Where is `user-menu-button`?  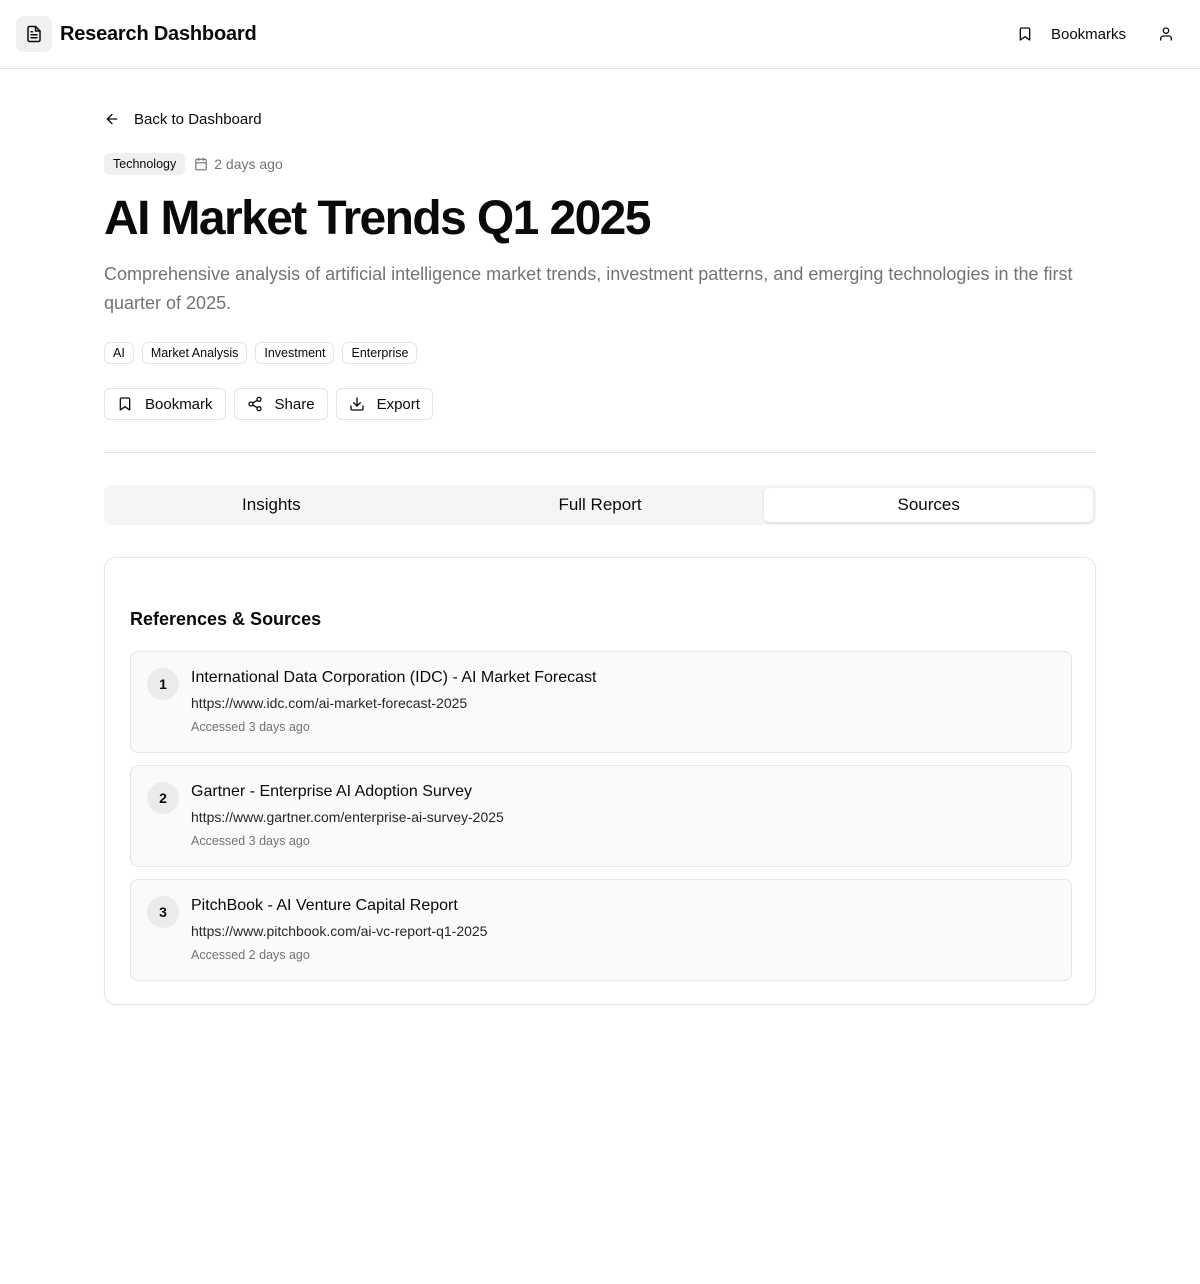
user-menu-button is located at coordinates (1166, 34).